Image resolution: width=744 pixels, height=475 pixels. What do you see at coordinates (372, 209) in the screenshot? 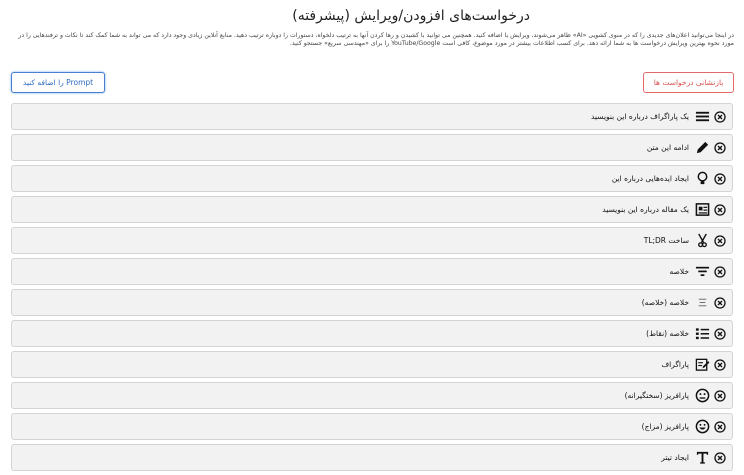
I see `prompt-item: یک مقاله درباره این بنویسید` at bounding box center [372, 209].